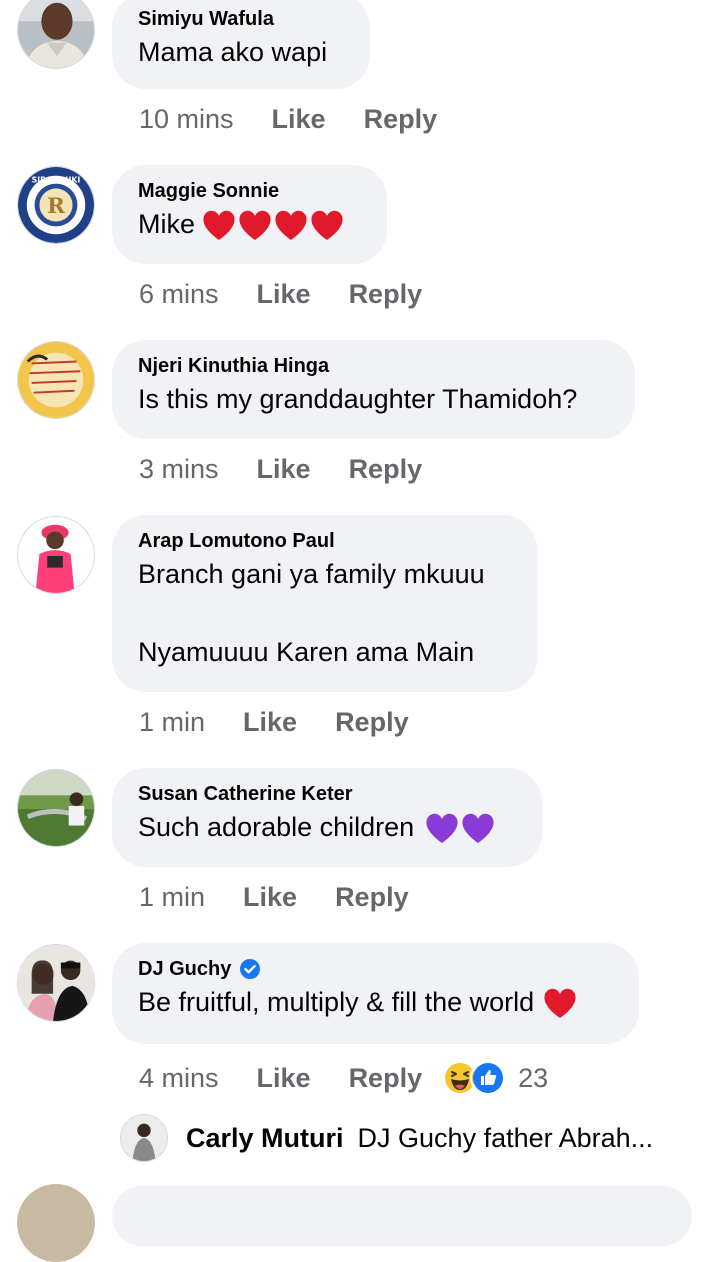 The width and height of the screenshot is (720, 1262). Describe the element at coordinates (179, 469) in the screenshot. I see `comment-time: 3 mins` at that location.